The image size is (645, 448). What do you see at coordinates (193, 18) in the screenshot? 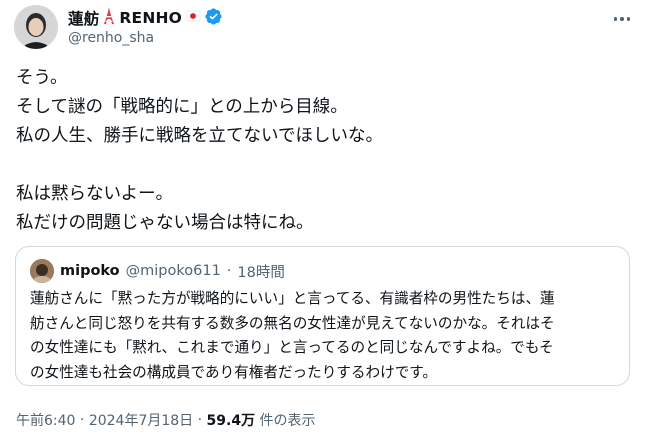
I see `japan-flag-icon` at bounding box center [193, 18].